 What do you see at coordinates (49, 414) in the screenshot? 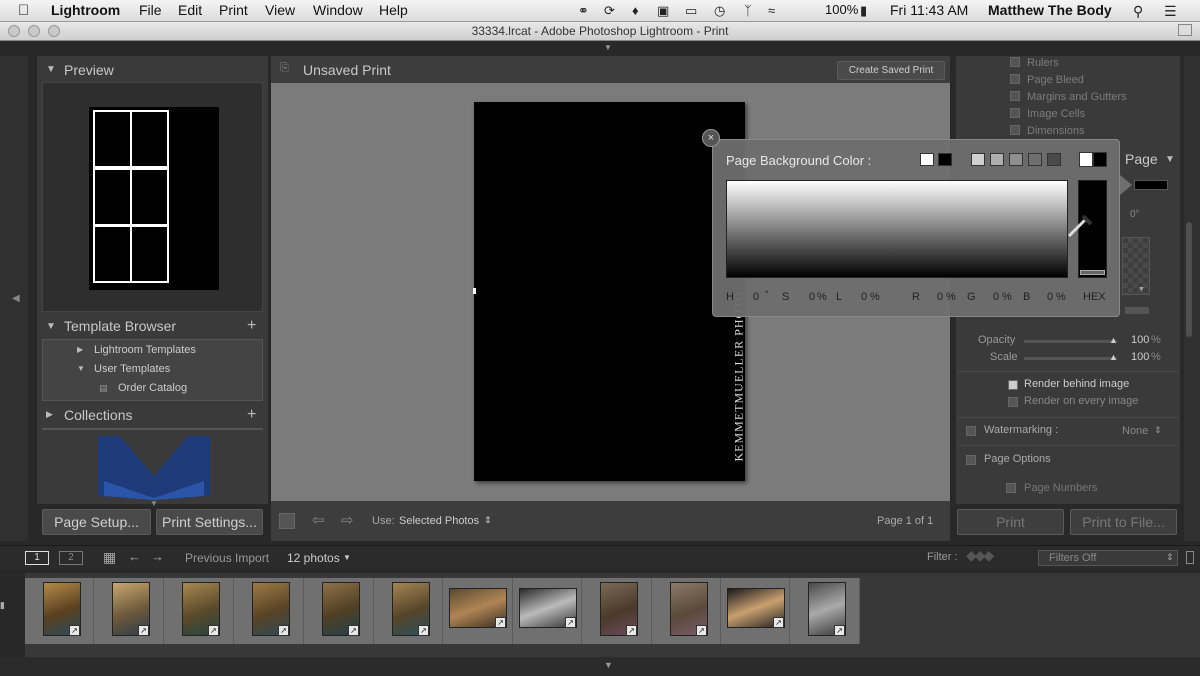
I see `collections-expand-icon: ▶` at bounding box center [49, 414].